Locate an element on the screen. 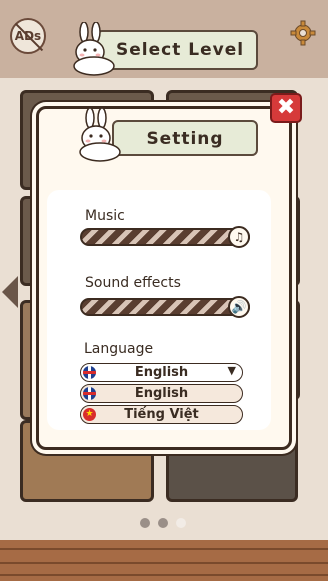 The height and width of the screenshot is (581, 328). sound-effects-label: Sound effects is located at coordinates (133, 283).